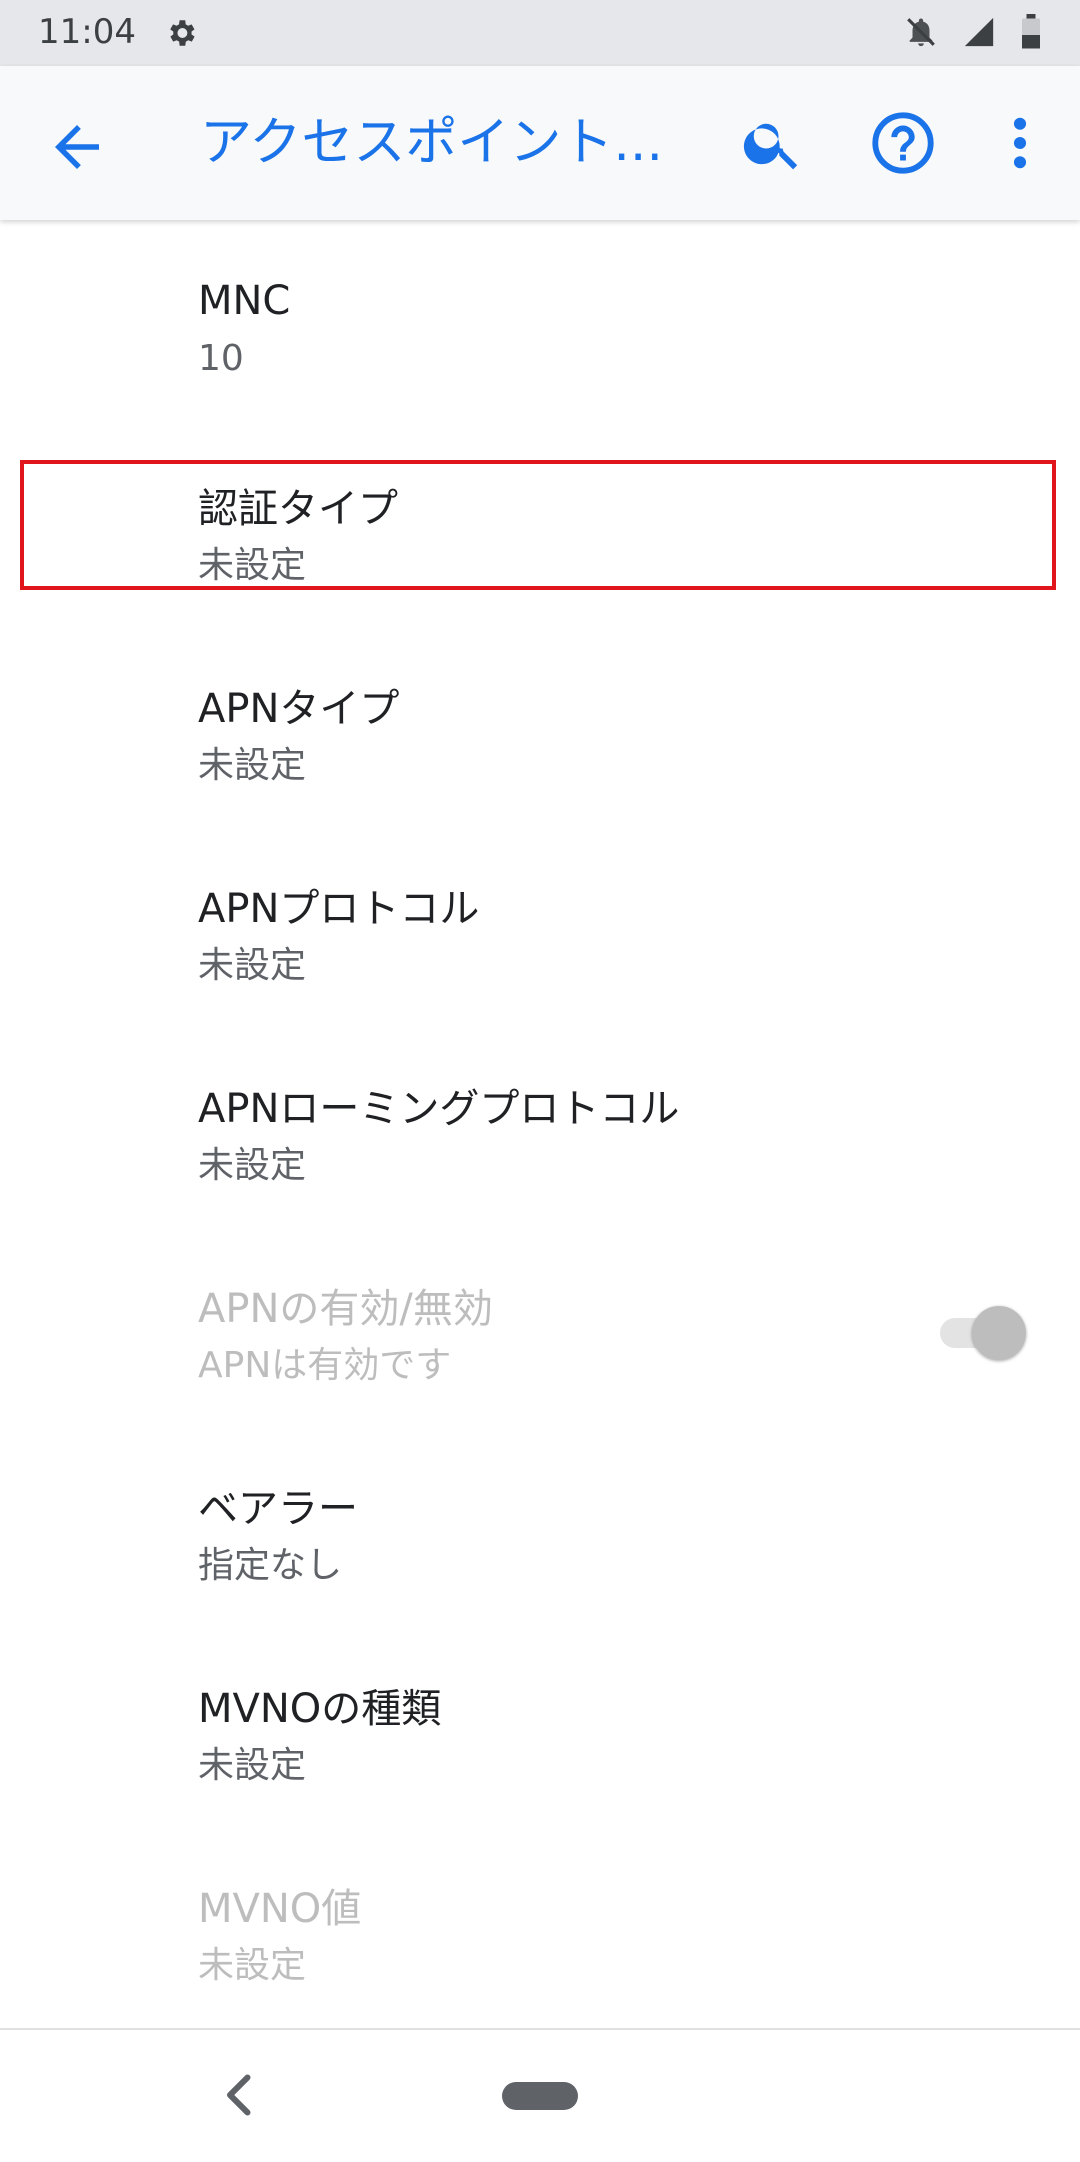  Describe the element at coordinates (540, 33) in the screenshot. I see `status-bar: 11:04` at that location.